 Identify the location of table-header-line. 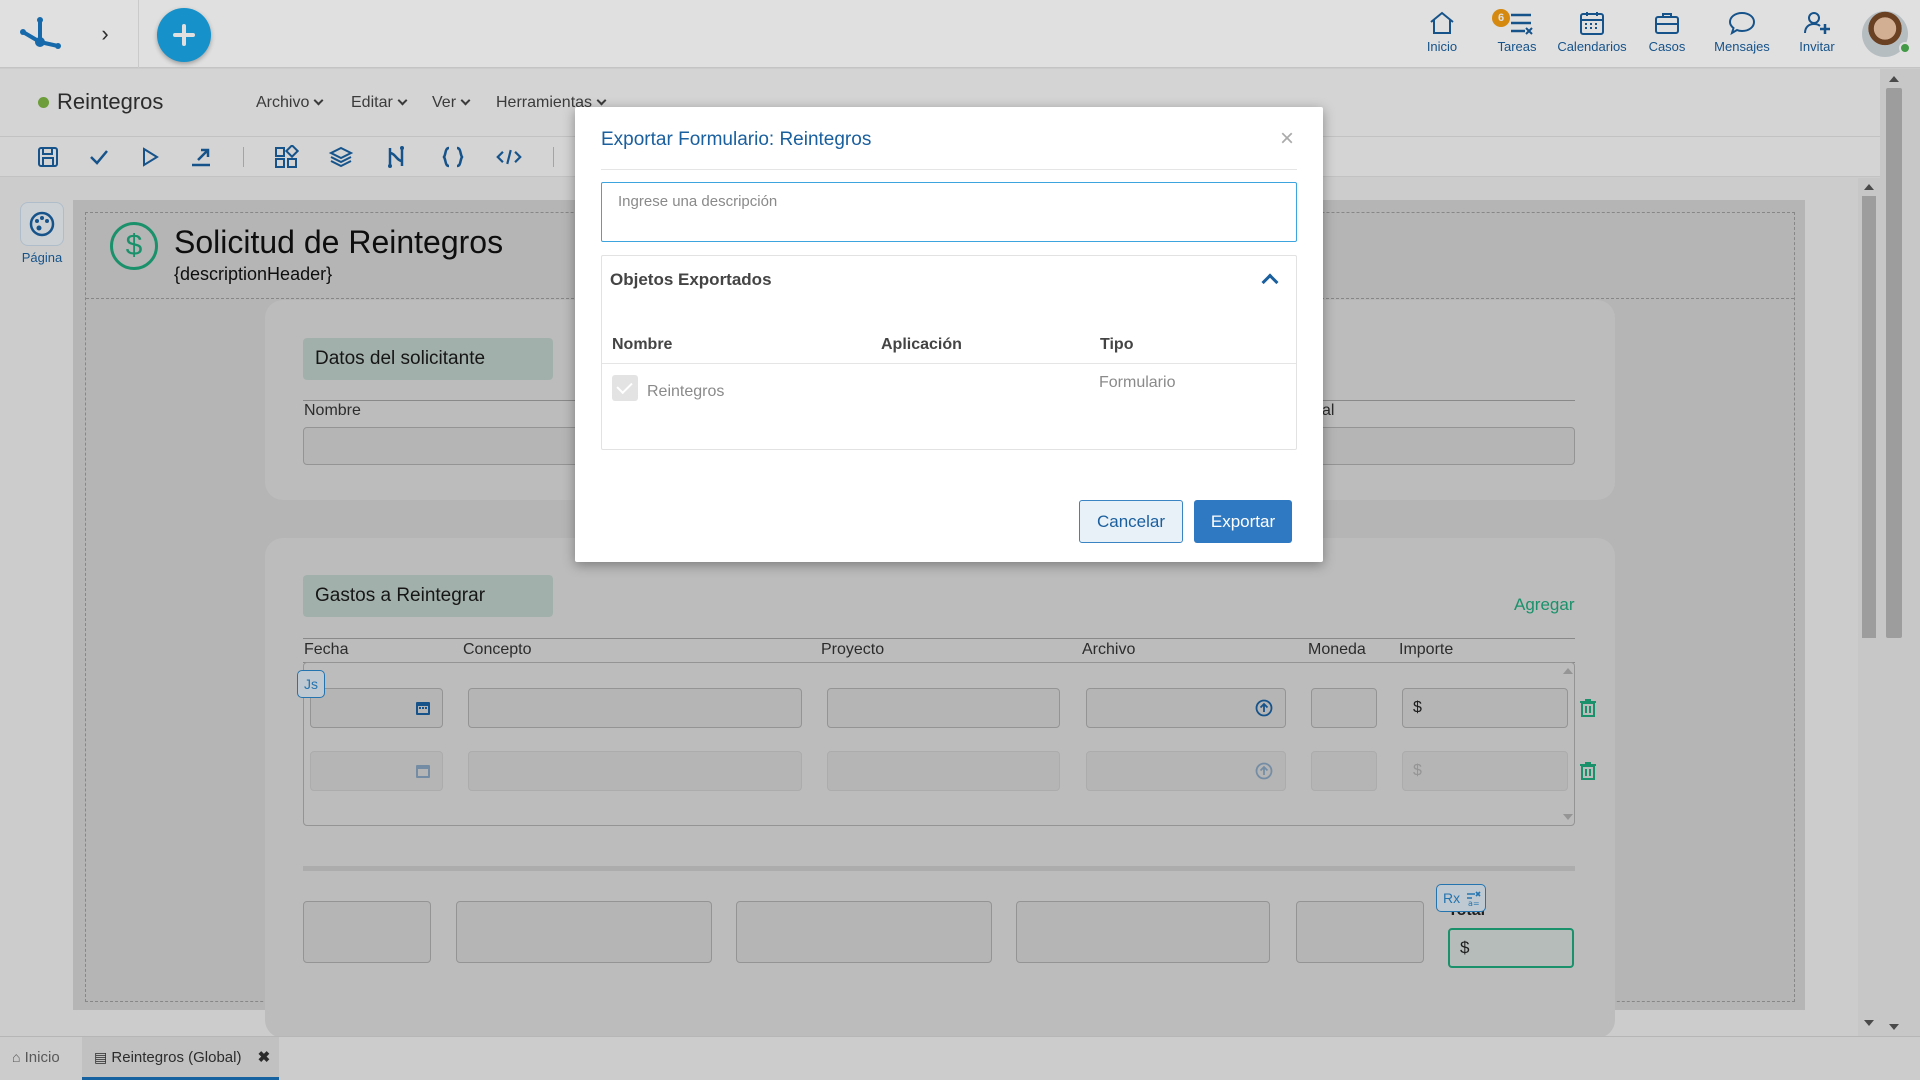
(949, 363).